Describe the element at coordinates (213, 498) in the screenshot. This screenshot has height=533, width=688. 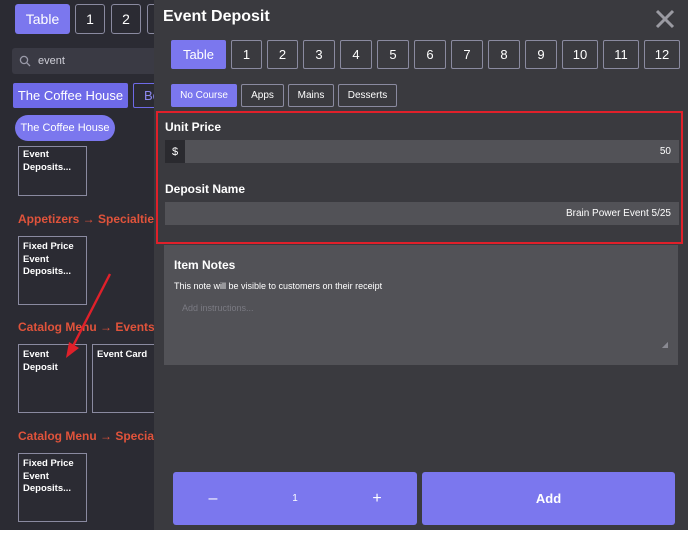
I see `decrement-button: –` at that location.